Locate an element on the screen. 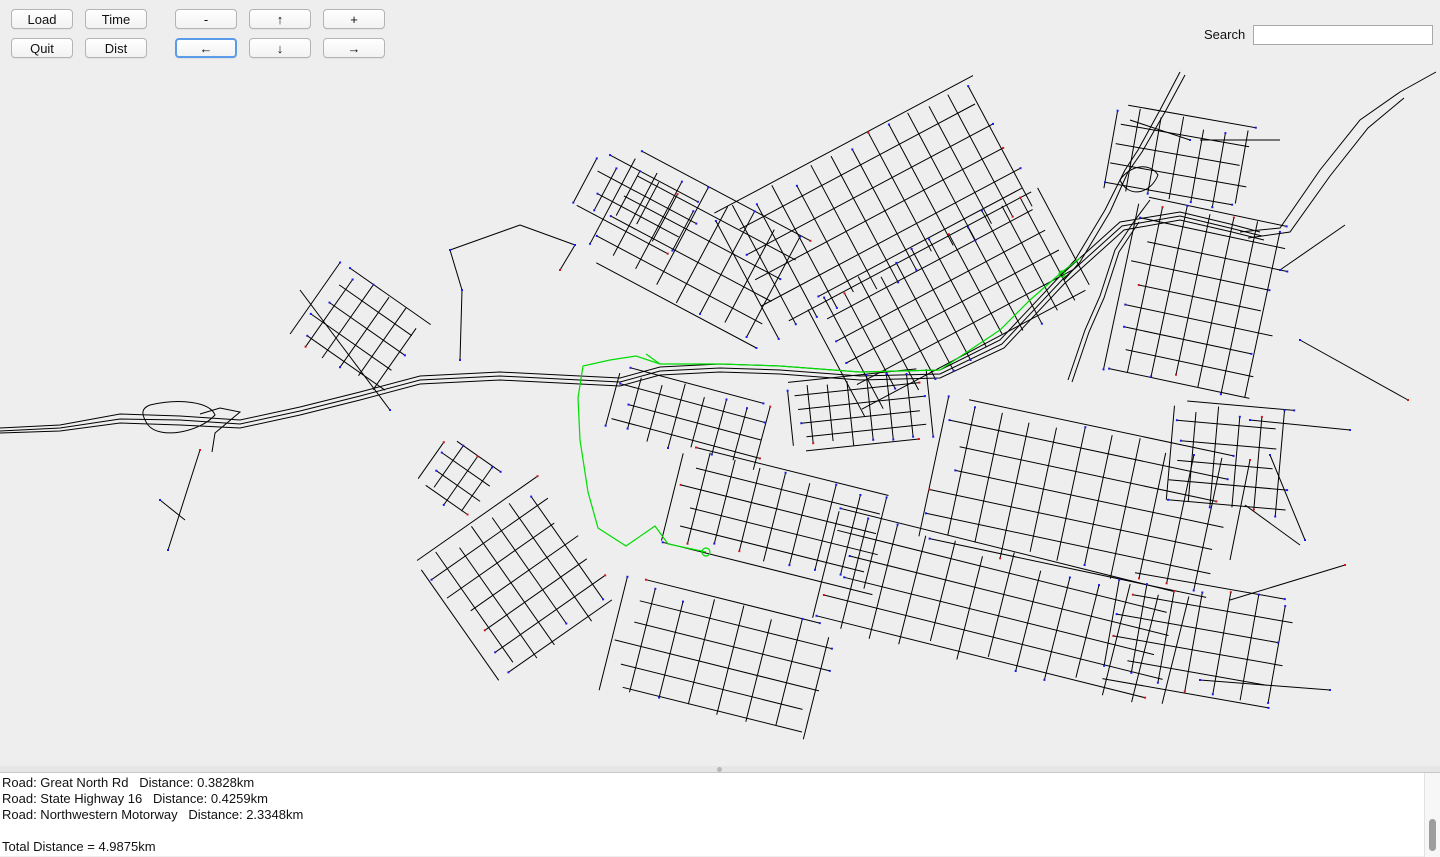 The image size is (1440, 857). load-button: Load is located at coordinates (42, 19).